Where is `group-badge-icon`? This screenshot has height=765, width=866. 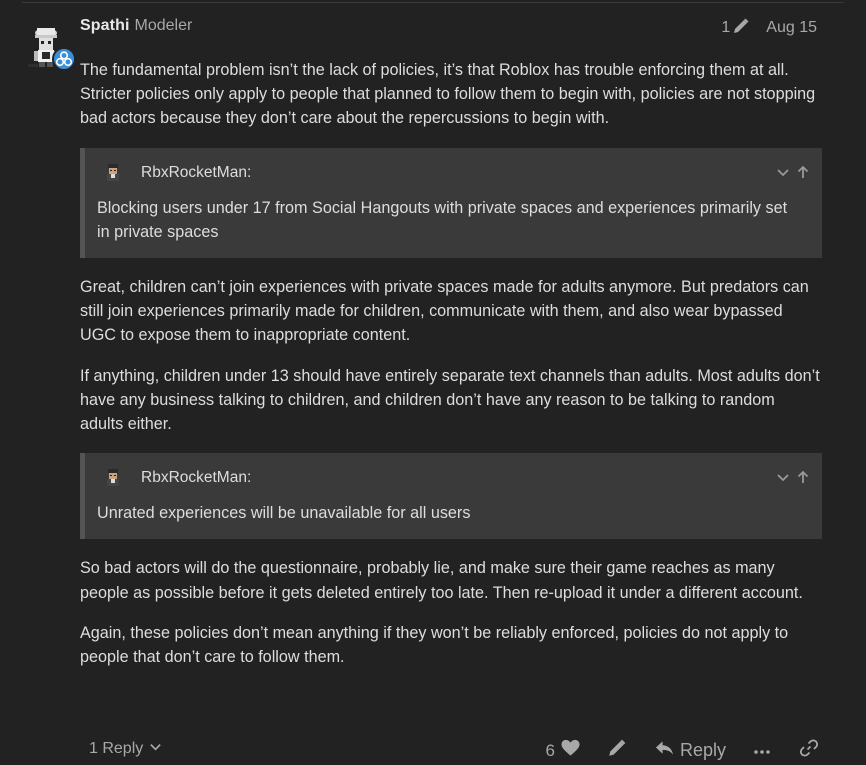 group-badge-icon is located at coordinates (64, 59).